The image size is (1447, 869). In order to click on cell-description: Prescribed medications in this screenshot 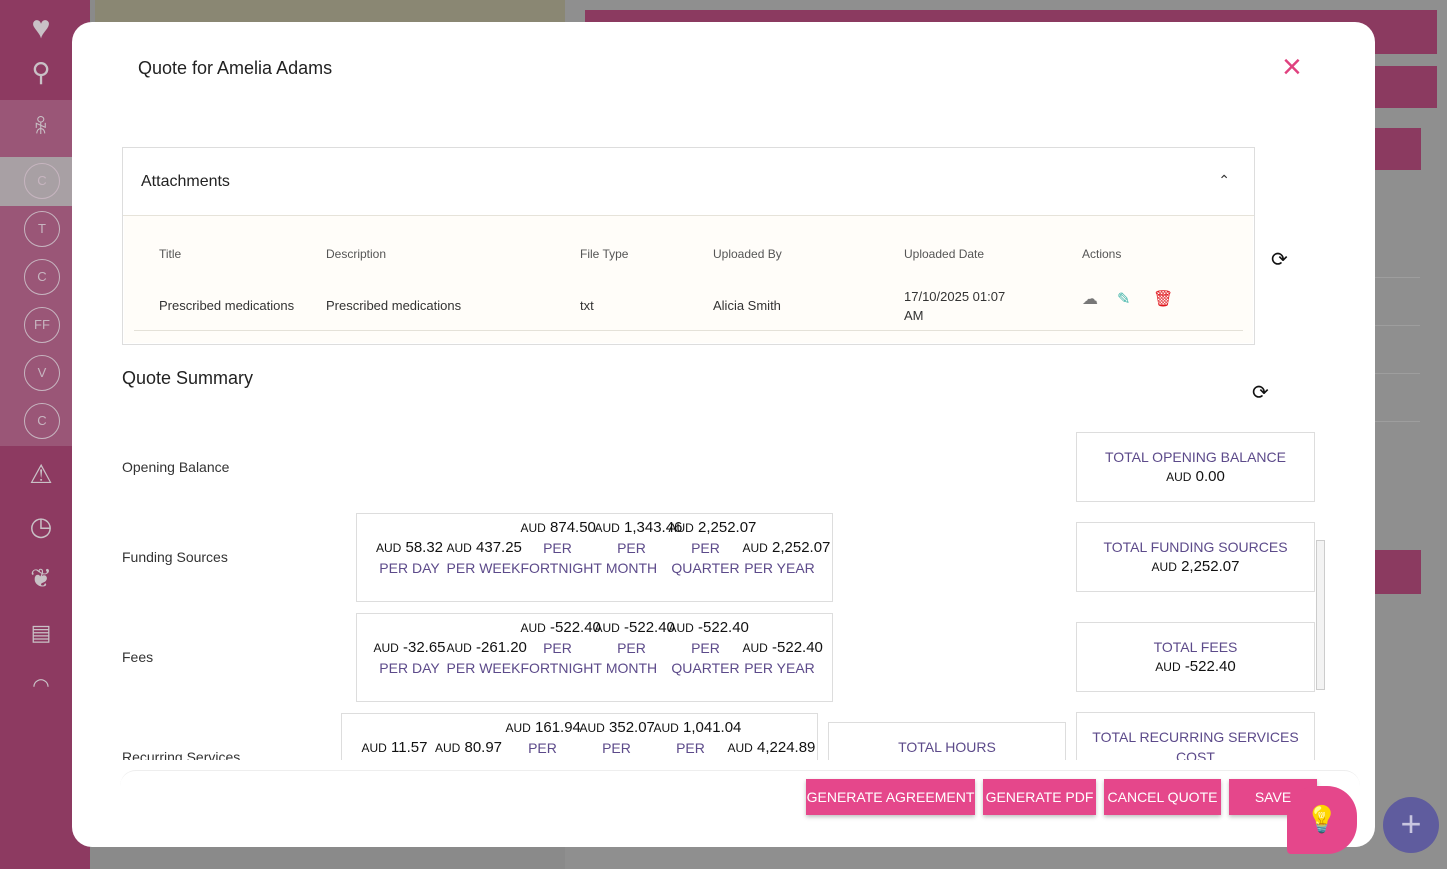, I will do `click(394, 305)`.